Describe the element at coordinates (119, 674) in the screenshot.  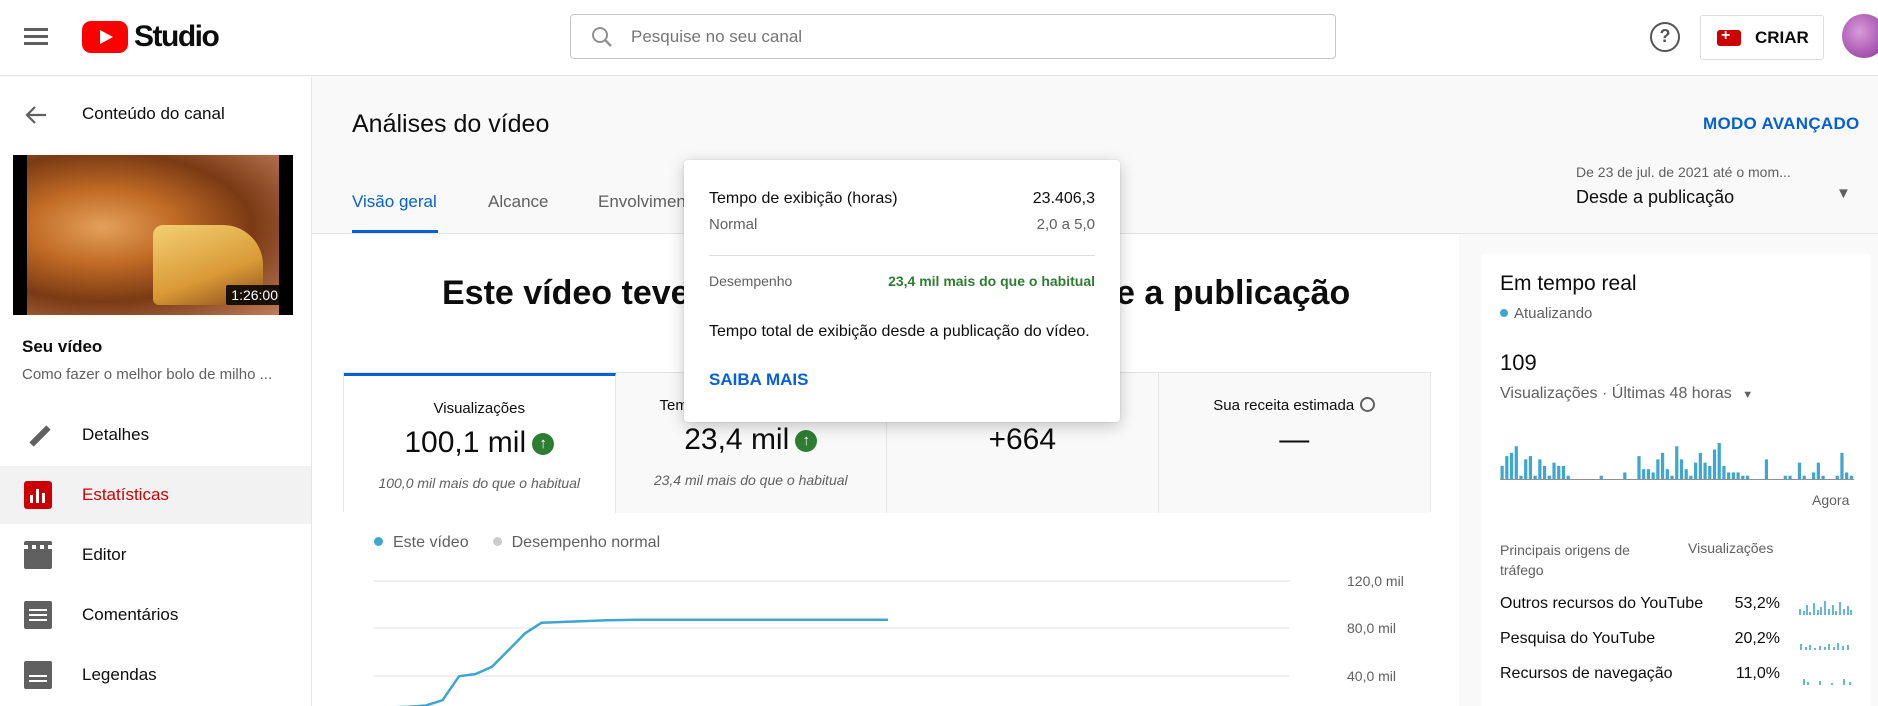
I see `sidebar-item-label: Legendas` at that location.